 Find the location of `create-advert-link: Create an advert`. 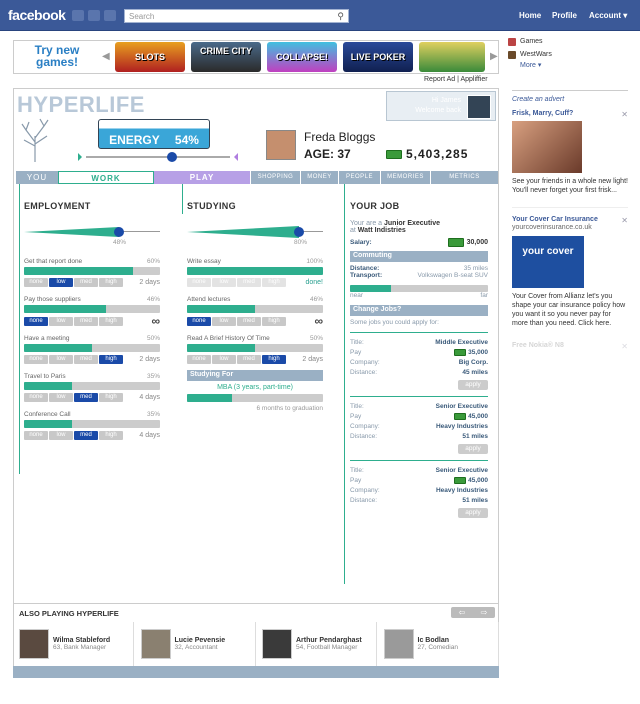

create-advert-link: Create an advert is located at coordinates (570, 99).